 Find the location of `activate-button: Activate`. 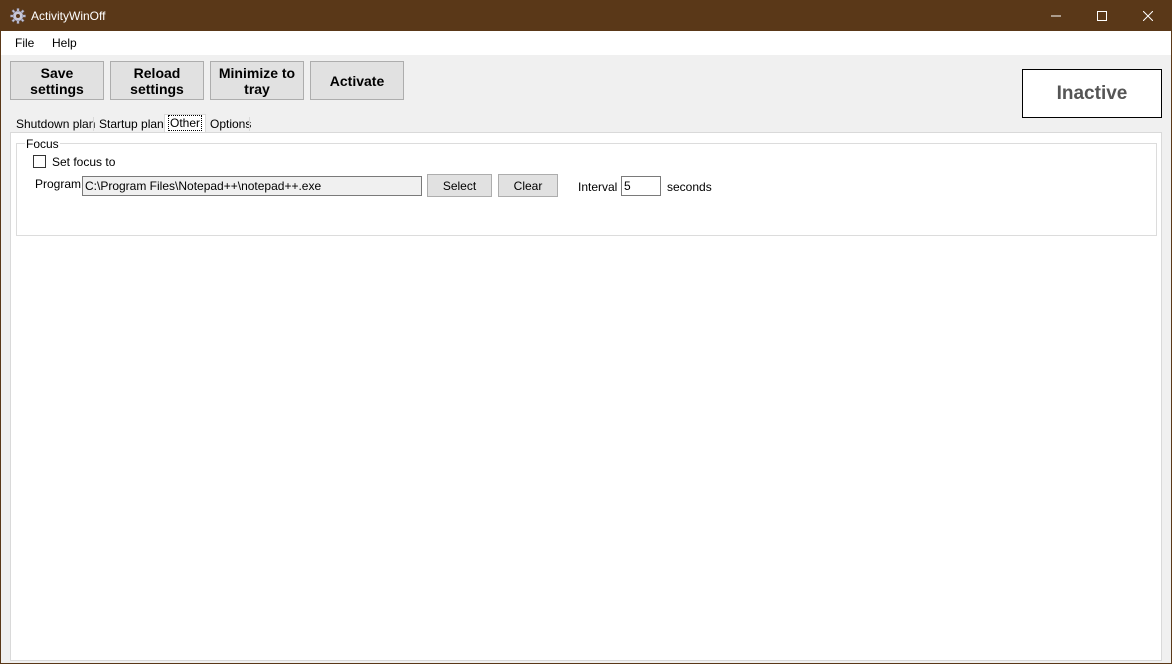

activate-button: Activate is located at coordinates (357, 80).